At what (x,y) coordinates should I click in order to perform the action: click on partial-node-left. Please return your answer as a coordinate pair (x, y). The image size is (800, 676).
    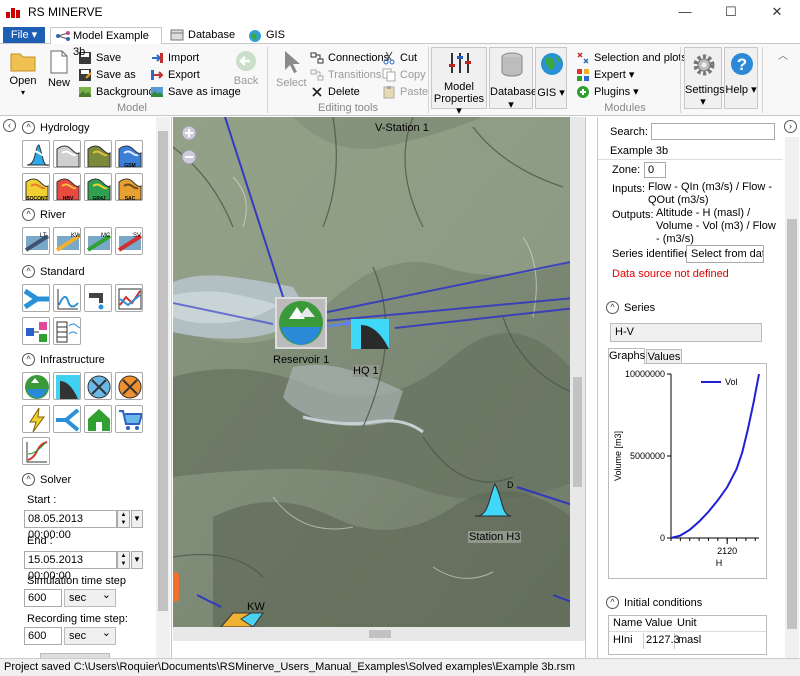
    Looking at the image, I should click on (176, 587).